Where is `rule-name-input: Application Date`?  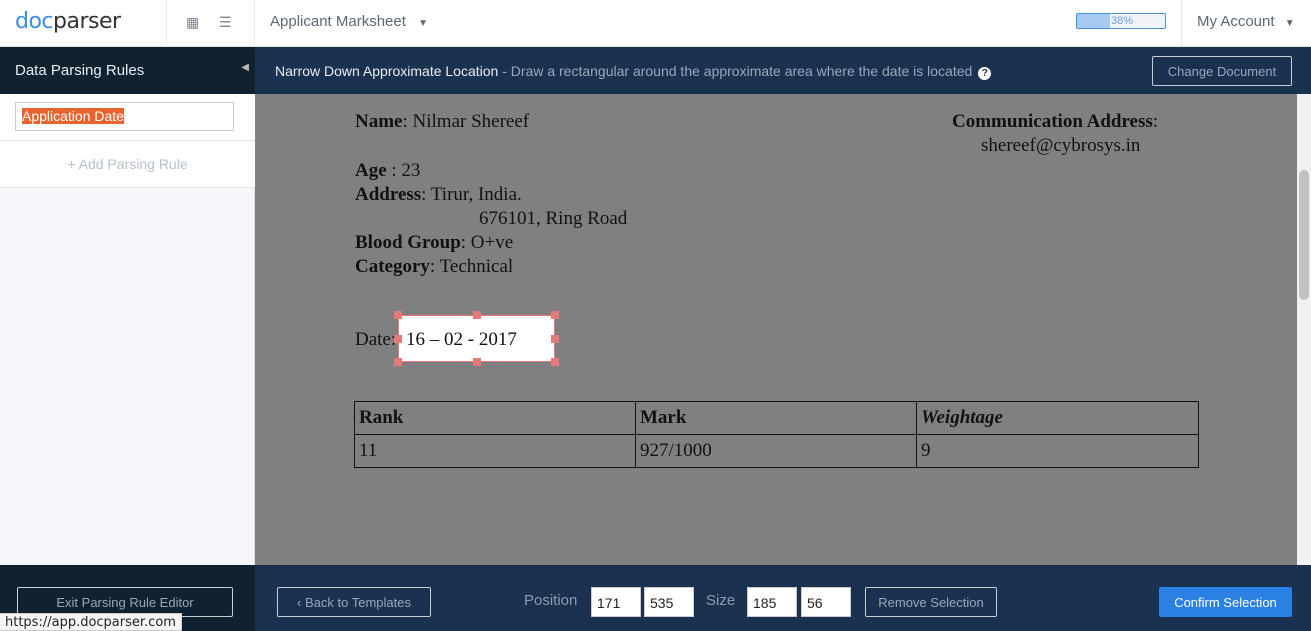
rule-name-input: Application Date is located at coordinates (124, 116).